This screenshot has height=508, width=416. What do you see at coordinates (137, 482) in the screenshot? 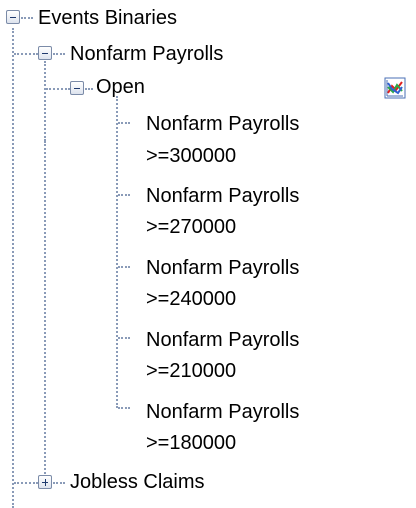
I see `tree-node-jobless-claims: Jobless Claims` at bounding box center [137, 482].